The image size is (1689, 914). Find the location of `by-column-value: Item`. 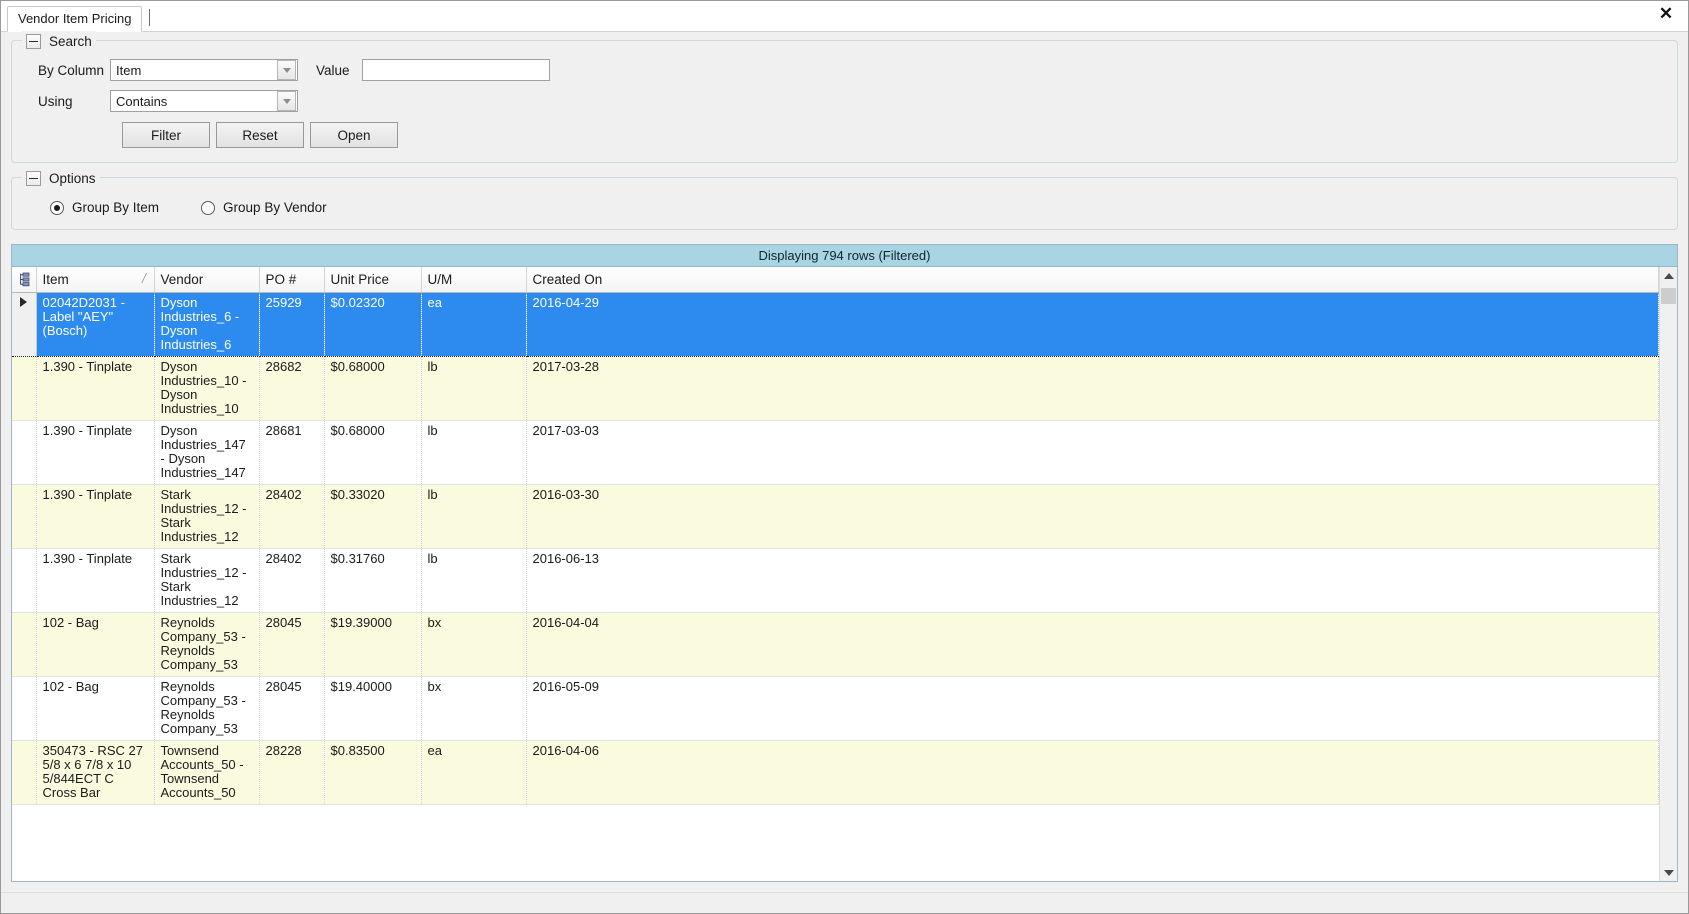

by-column-value: Item is located at coordinates (129, 70).